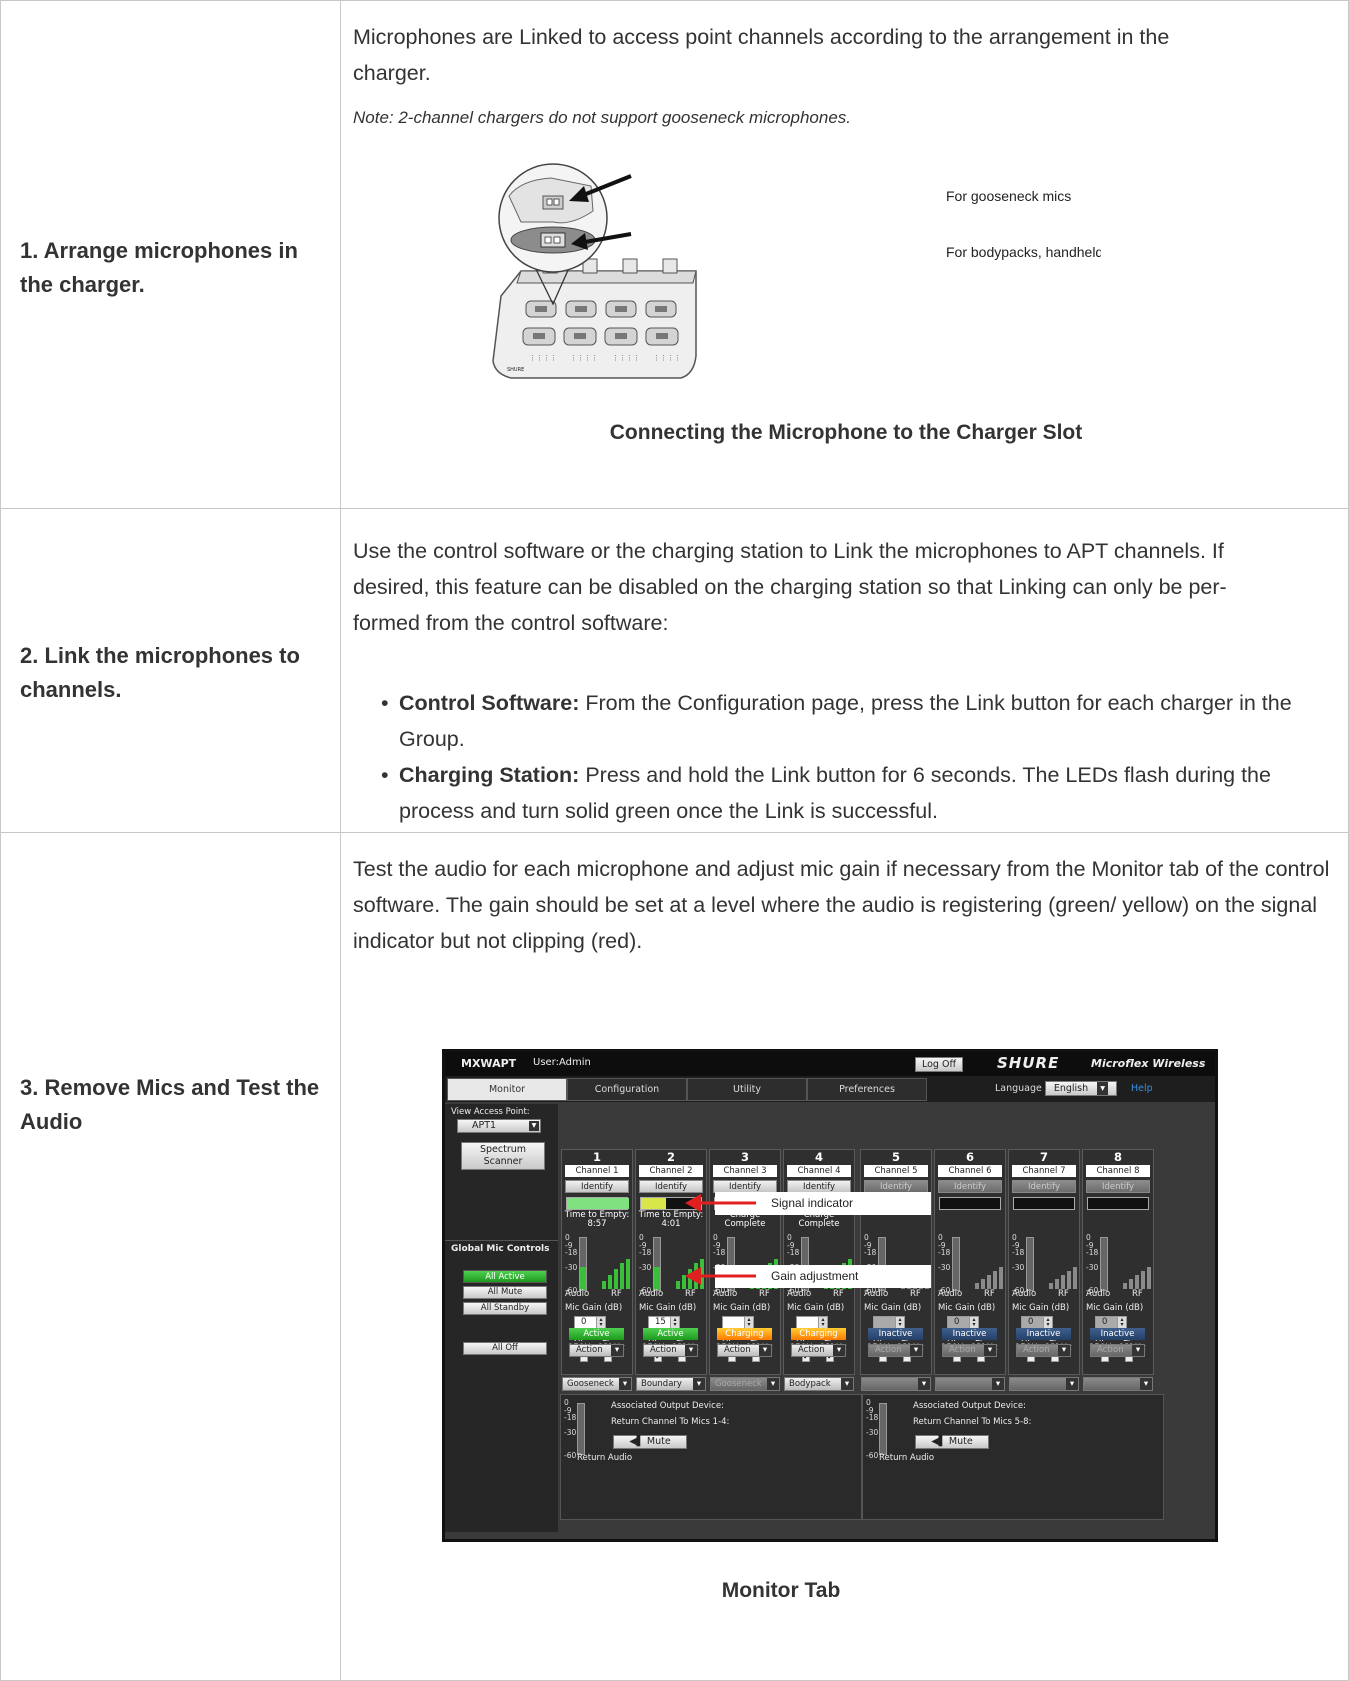  What do you see at coordinates (895, 1157) in the screenshot?
I see `channel-number: 5` at bounding box center [895, 1157].